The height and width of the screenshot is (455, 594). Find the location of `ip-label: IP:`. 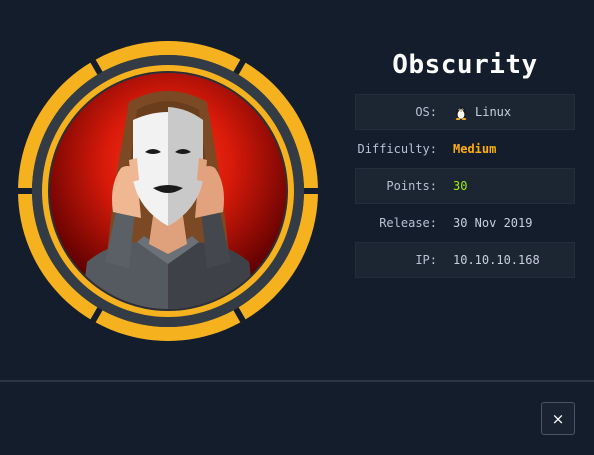

ip-label: IP: is located at coordinates (426, 260).